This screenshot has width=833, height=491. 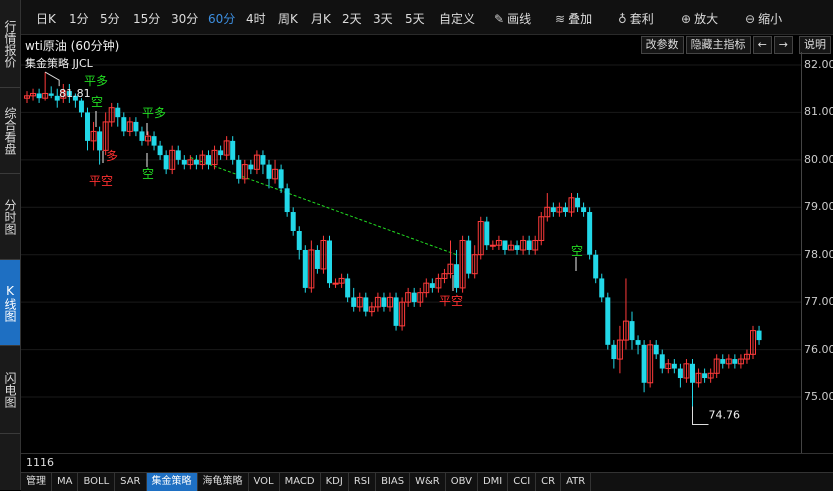 What do you see at coordinates (256, 18) in the screenshot?
I see `period-4hour: 4时` at bounding box center [256, 18].